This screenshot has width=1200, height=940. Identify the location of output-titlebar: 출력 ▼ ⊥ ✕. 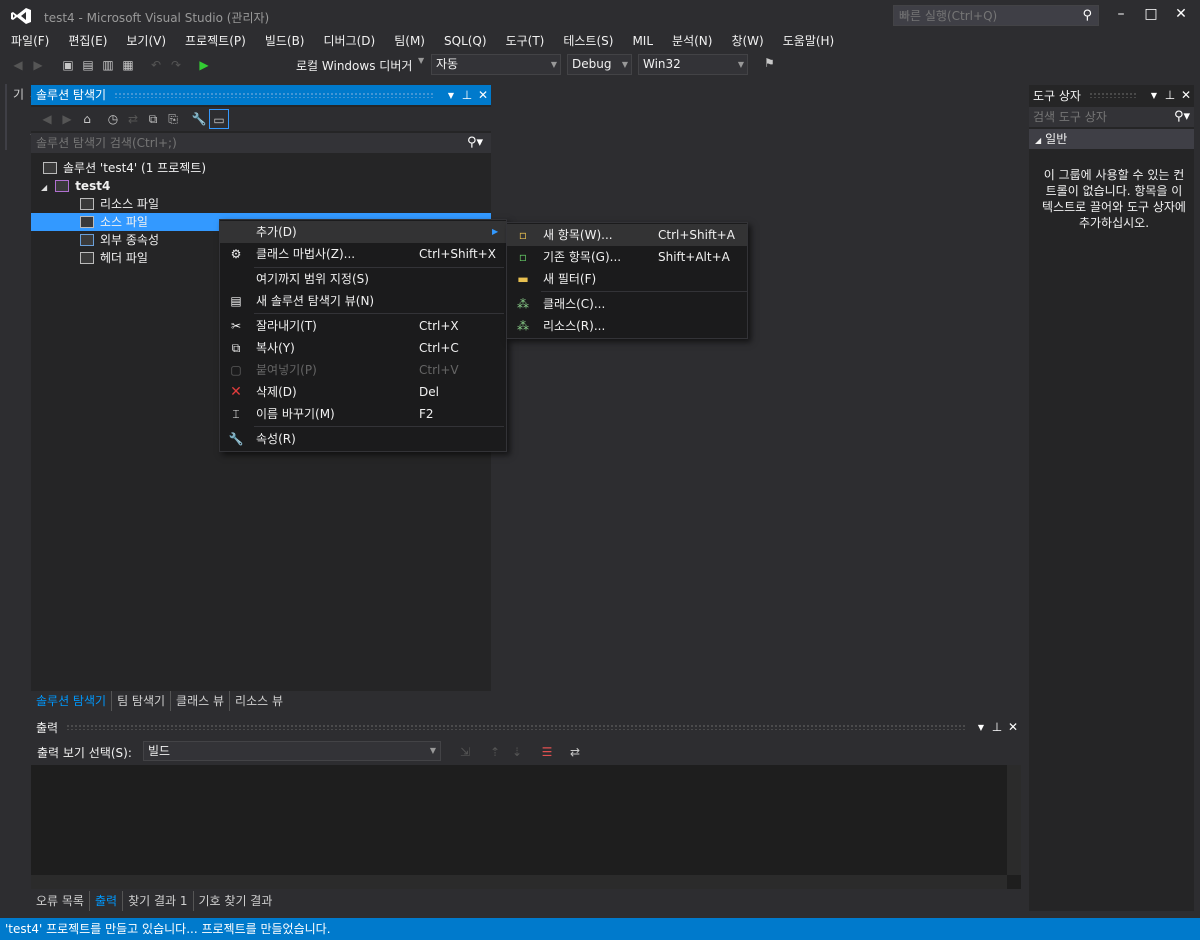
(526, 727).